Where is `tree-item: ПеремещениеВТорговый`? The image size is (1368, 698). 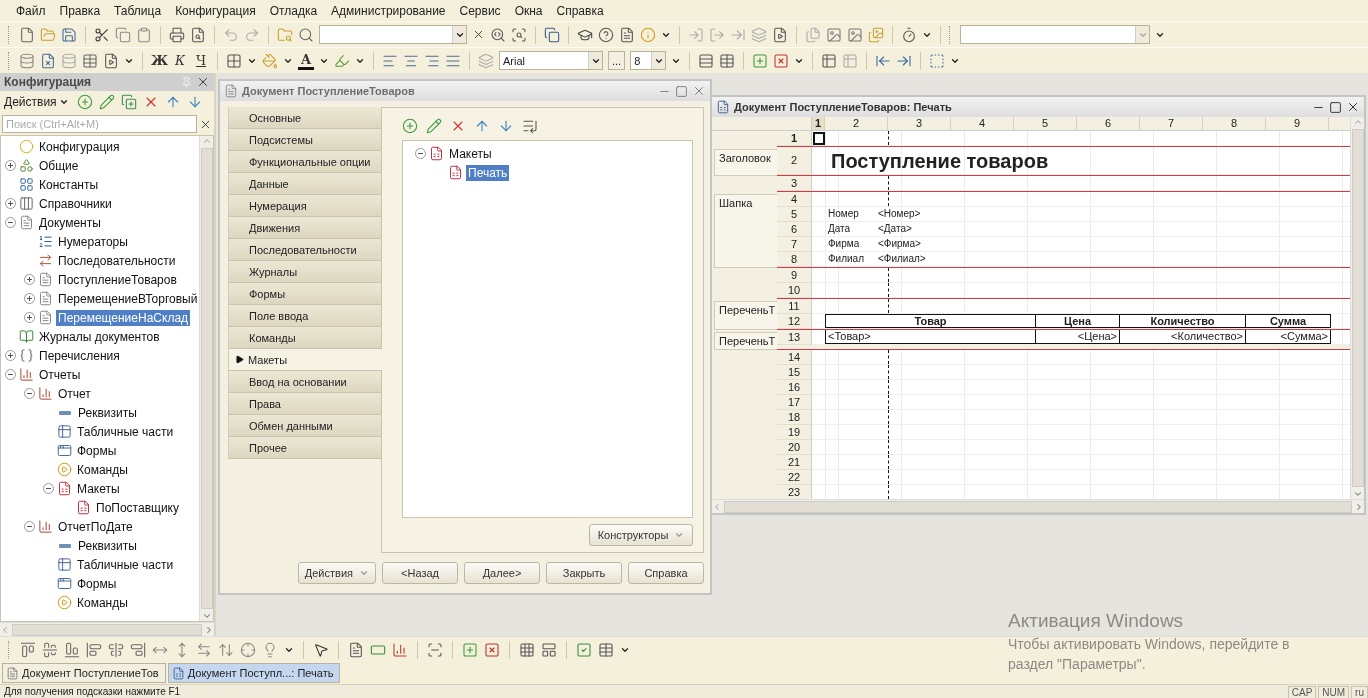 tree-item: ПеремещениеВТорговый is located at coordinates (127, 298).